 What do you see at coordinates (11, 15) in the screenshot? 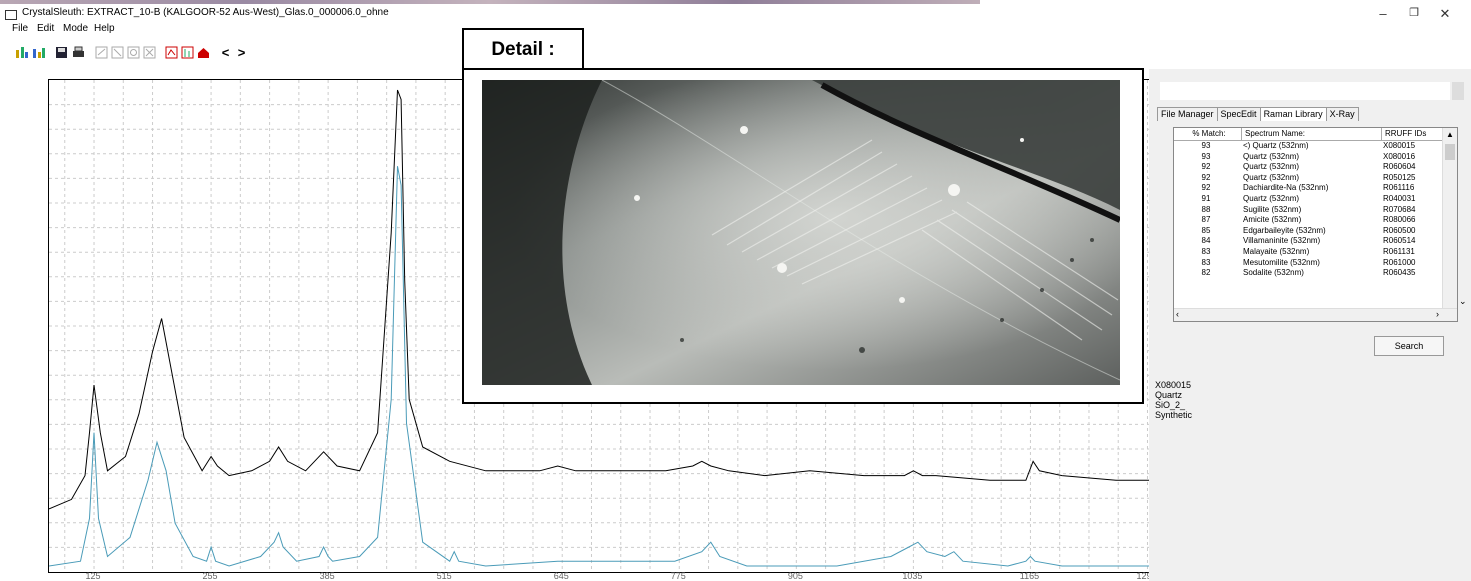
I see `app-icon` at bounding box center [11, 15].